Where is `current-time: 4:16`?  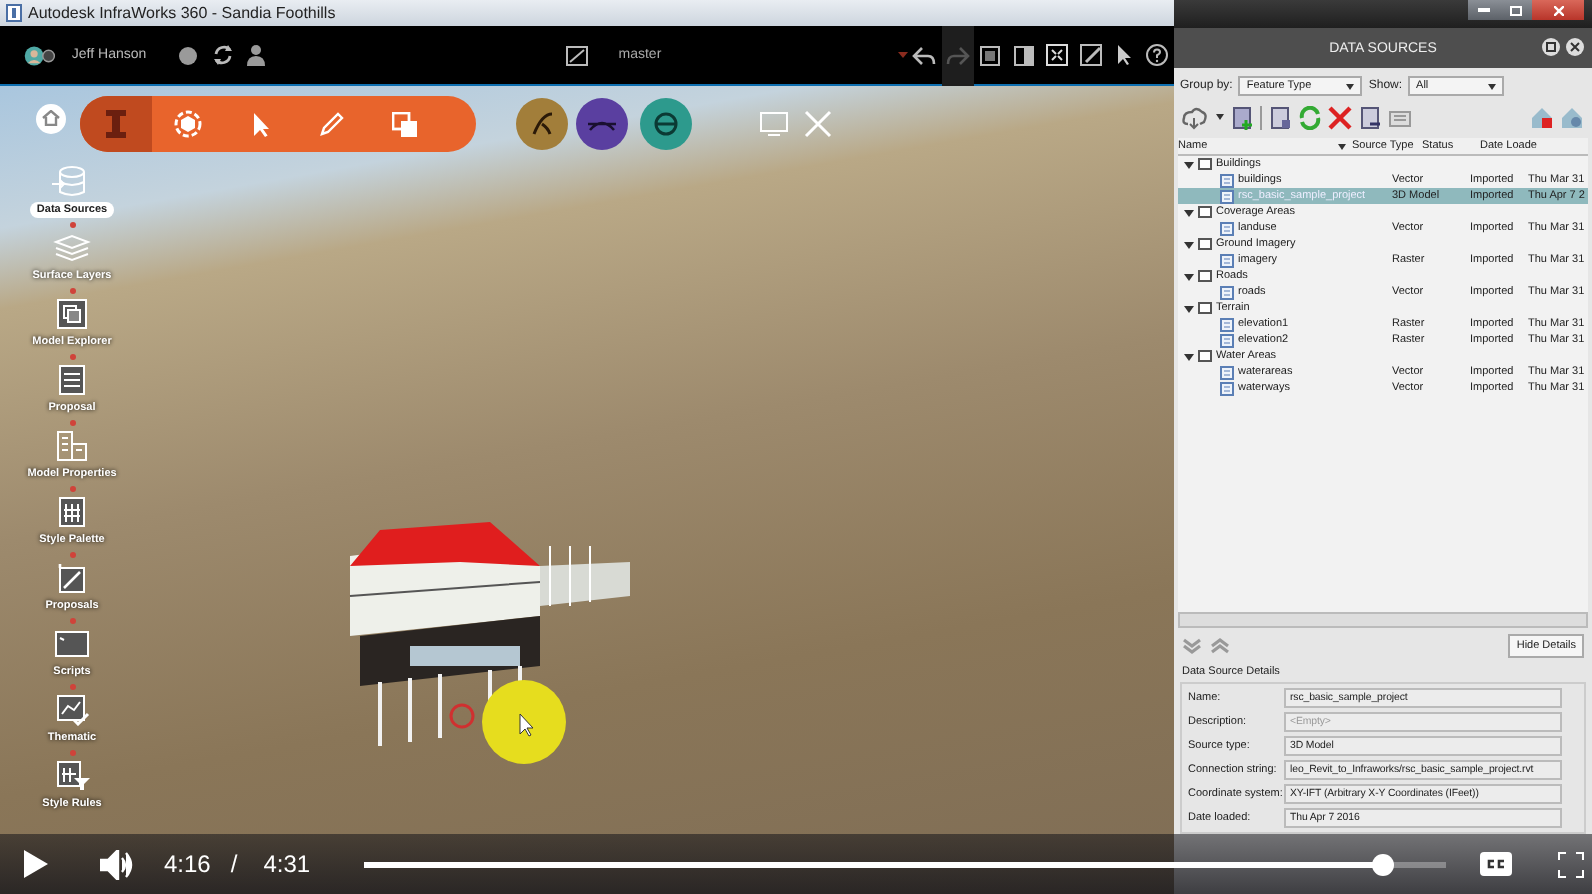 current-time: 4:16 is located at coordinates (187, 864).